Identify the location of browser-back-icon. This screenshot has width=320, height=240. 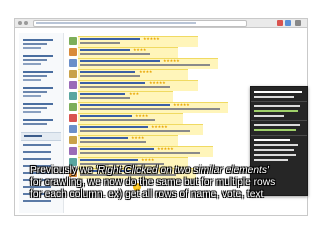
(20, 23).